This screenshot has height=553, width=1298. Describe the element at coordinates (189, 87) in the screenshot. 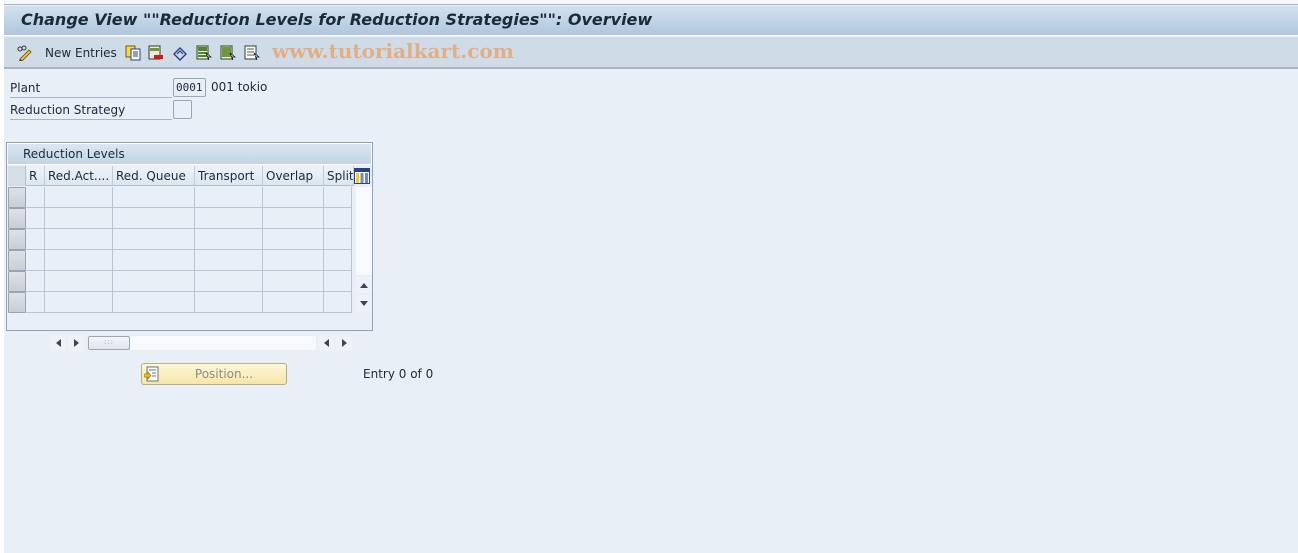

I see `plant-input: 0001` at that location.